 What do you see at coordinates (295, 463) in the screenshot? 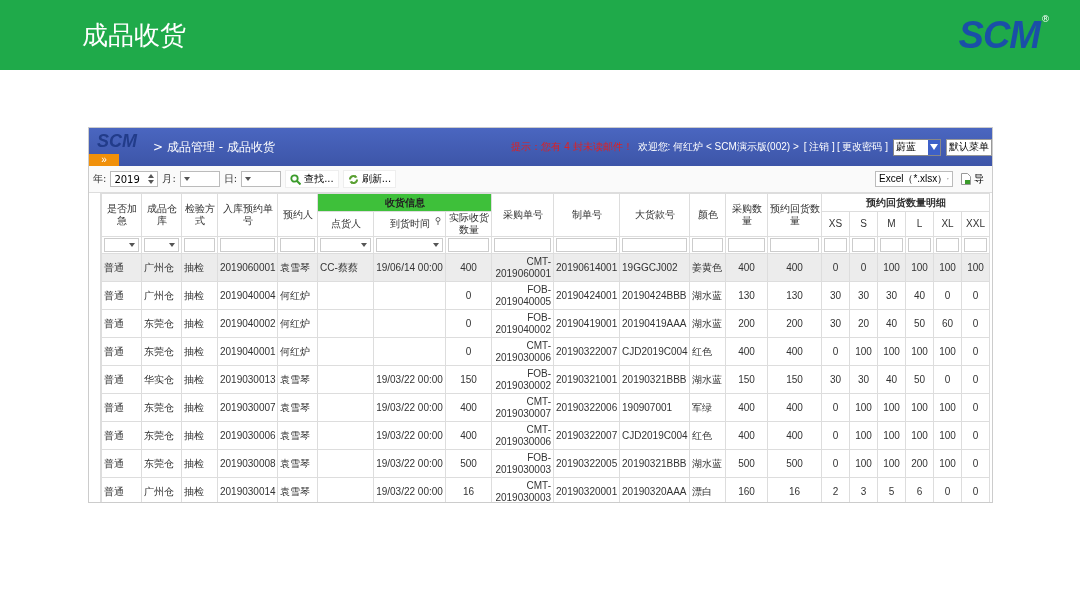
I see `table-cell: 袁雪琴` at bounding box center [295, 463].